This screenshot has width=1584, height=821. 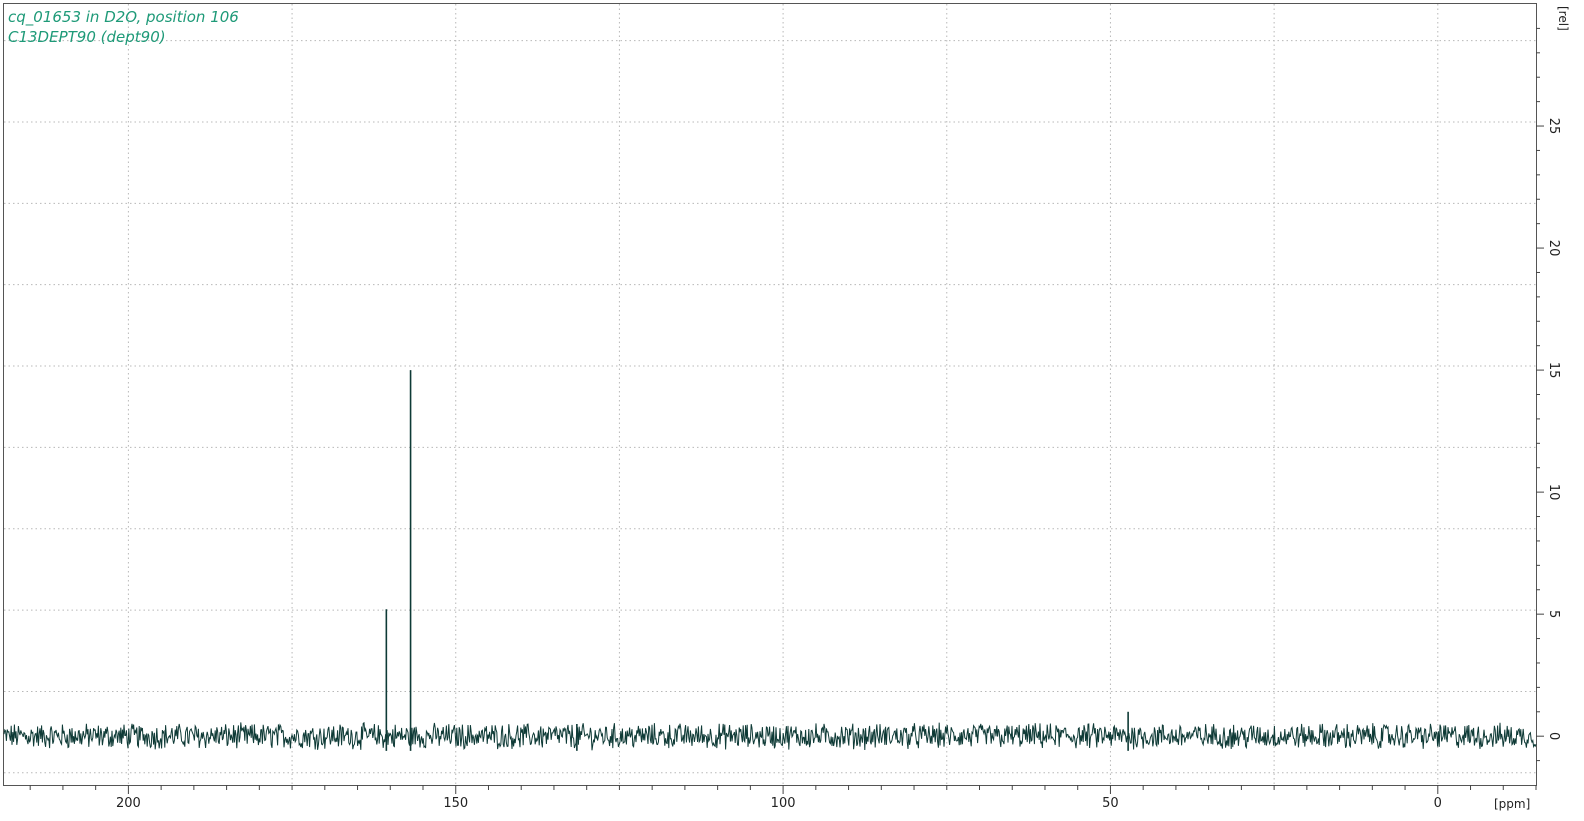 I want to click on x-tick-label: 100, so click(x=783, y=803).